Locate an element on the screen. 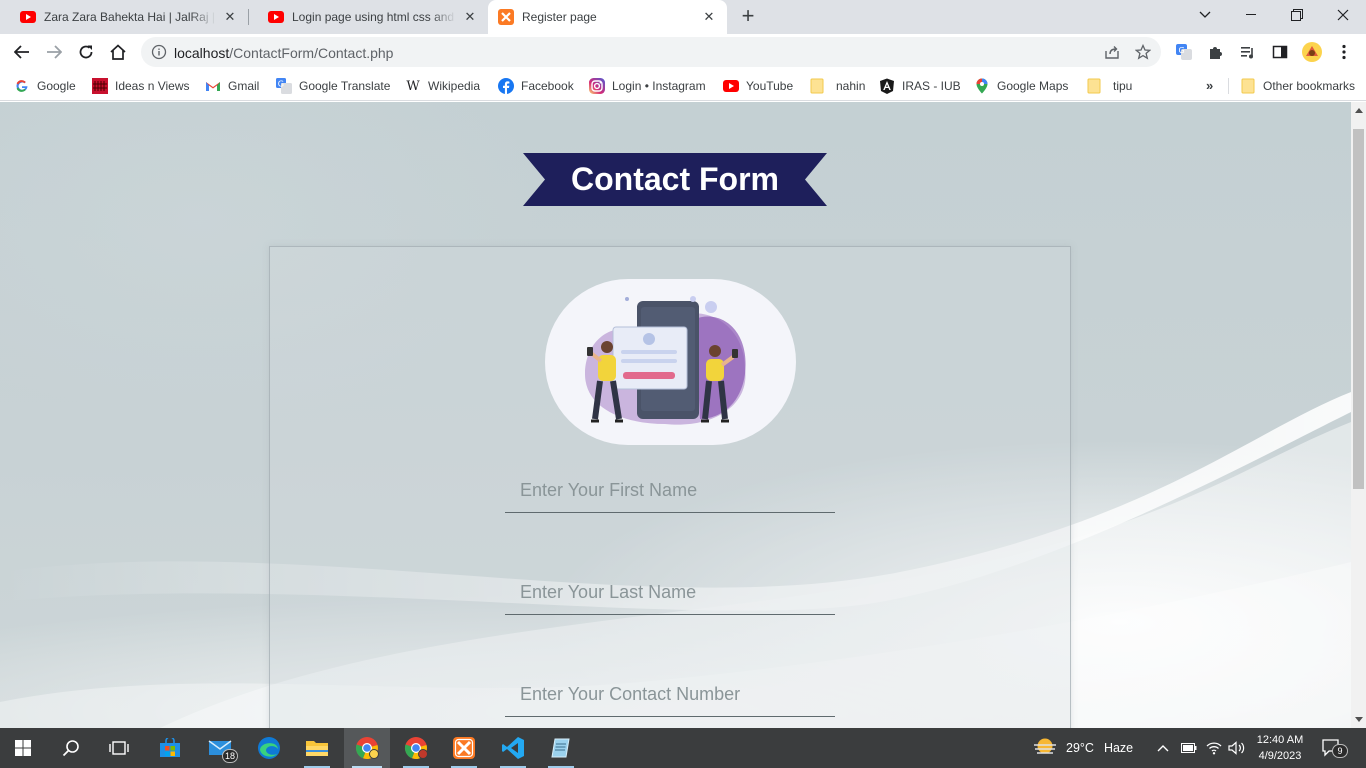  bookmark-google-maps: Google Maps is located at coordinates (1021, 86).